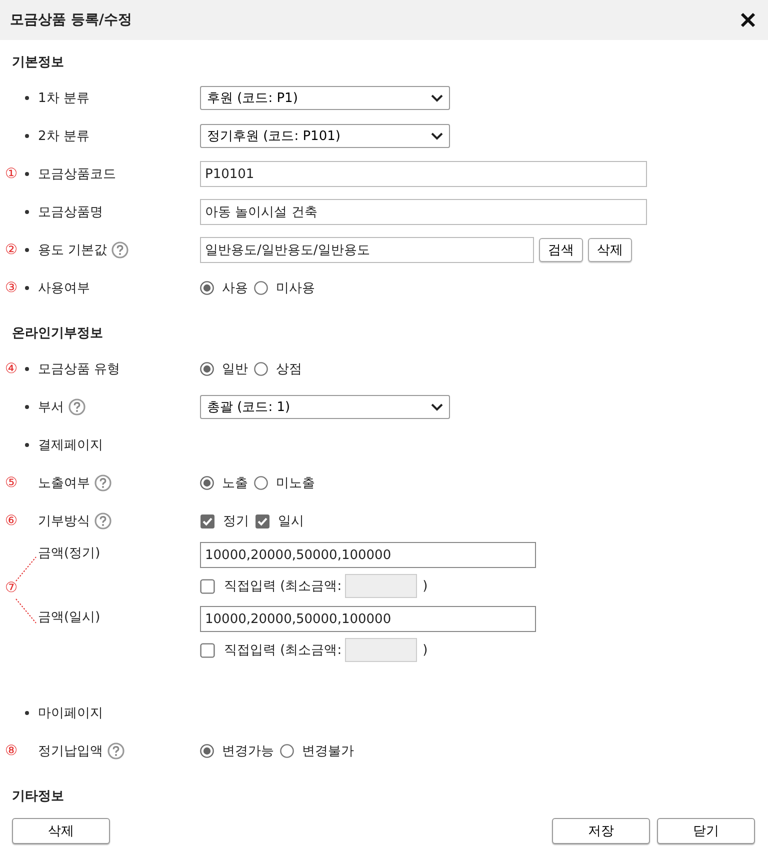 The width and height of the screenshot is (768, 857). What do you see at coordinates (77, 174) in the screenshot?
I see `field-label: 모금상품코드` at bounding box center [77, 174].